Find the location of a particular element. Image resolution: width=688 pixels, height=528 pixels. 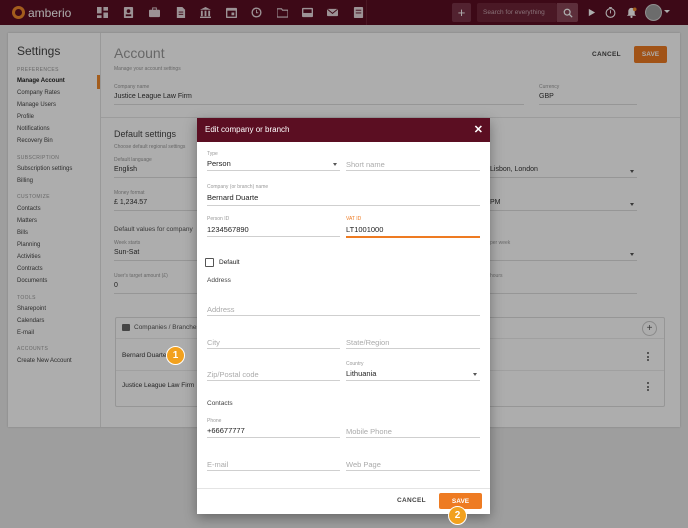

address-underline is located at coordinates (343, 315).